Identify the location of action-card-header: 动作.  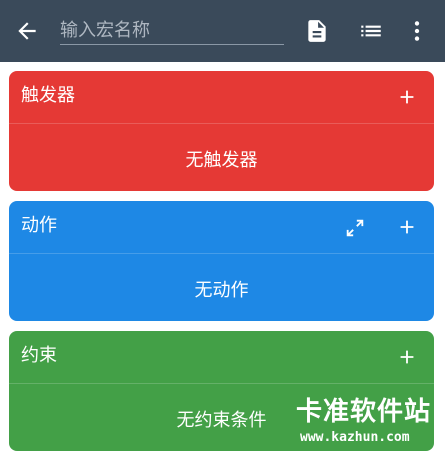
(221, 227).